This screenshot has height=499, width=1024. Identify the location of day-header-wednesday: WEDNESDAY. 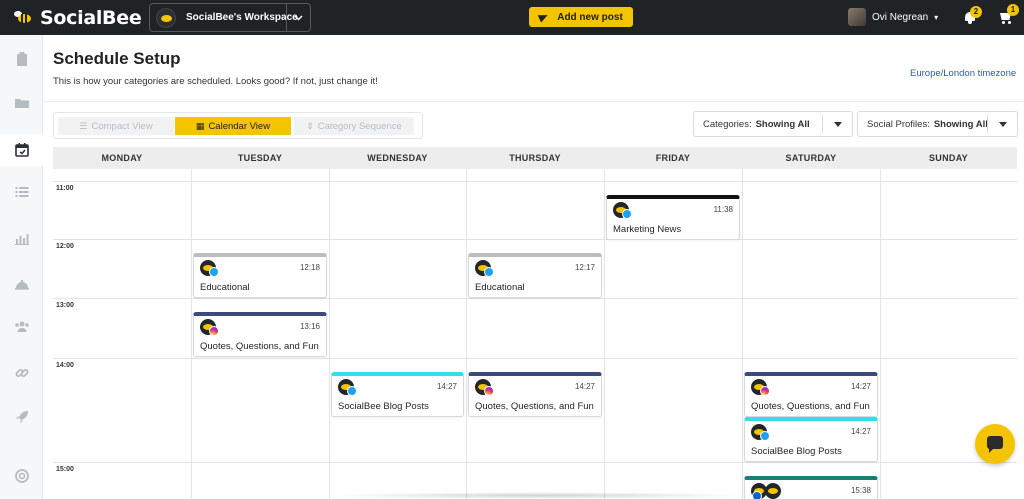
(397, 158).